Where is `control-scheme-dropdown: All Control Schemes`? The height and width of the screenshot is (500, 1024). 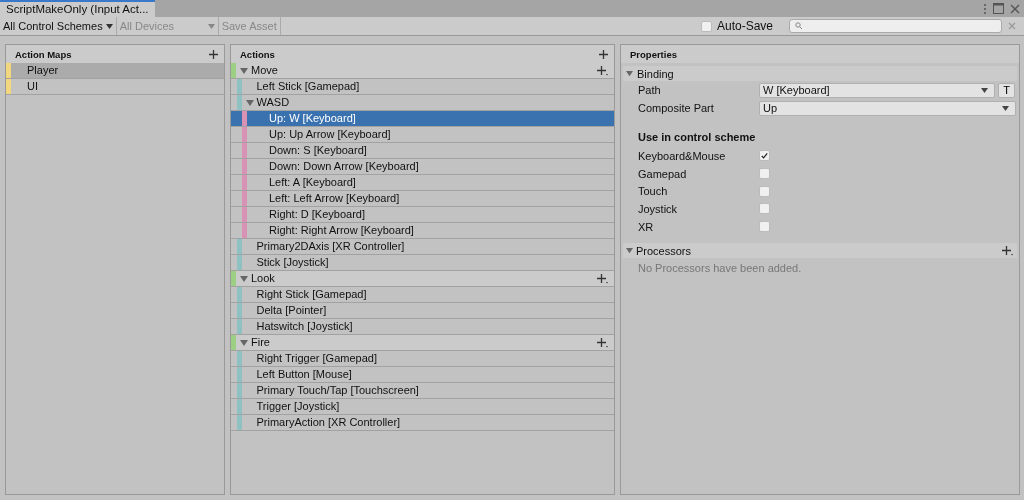 control-scheme-dropdown: All Control Schemes is located at coordinates (58, 26).